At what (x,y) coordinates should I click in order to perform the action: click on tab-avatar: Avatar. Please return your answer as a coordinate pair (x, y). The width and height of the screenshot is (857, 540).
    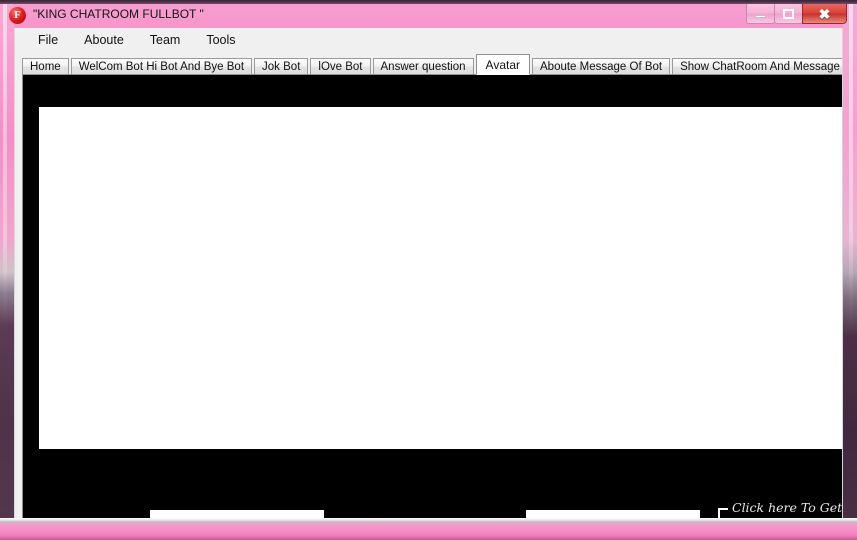
    Looking at the image, I should click on (502, 64).